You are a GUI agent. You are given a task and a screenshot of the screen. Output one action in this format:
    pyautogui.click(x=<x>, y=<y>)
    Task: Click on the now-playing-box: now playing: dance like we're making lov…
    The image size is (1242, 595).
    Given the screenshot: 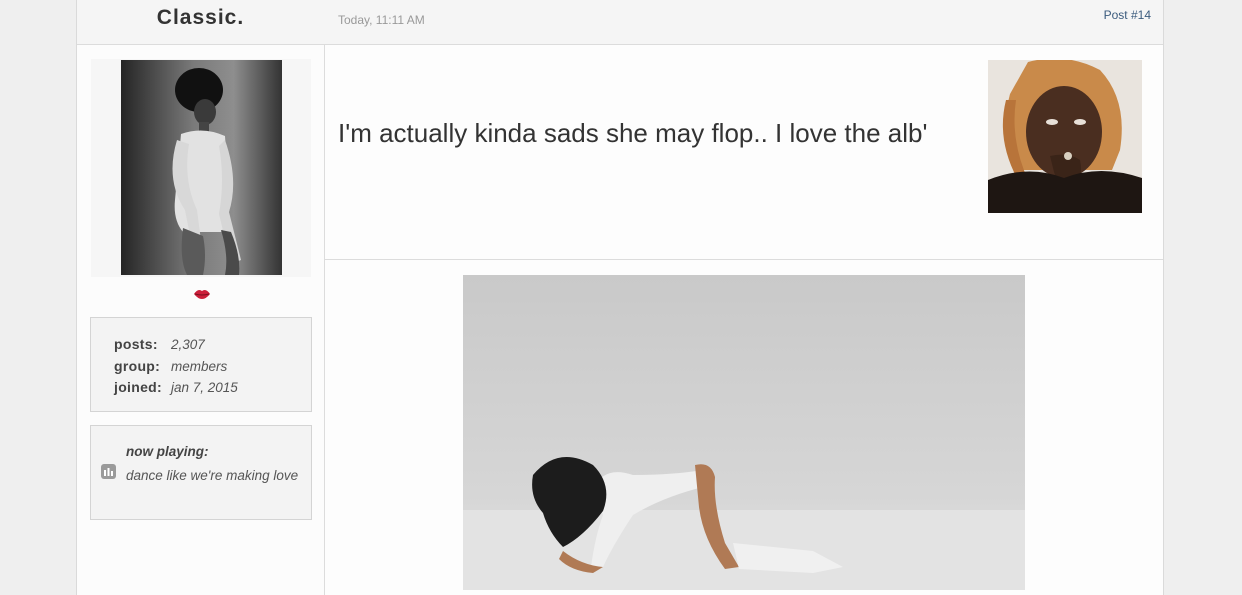 What is the action you would take?
    pyautogui.click(x=201, y=472)
    